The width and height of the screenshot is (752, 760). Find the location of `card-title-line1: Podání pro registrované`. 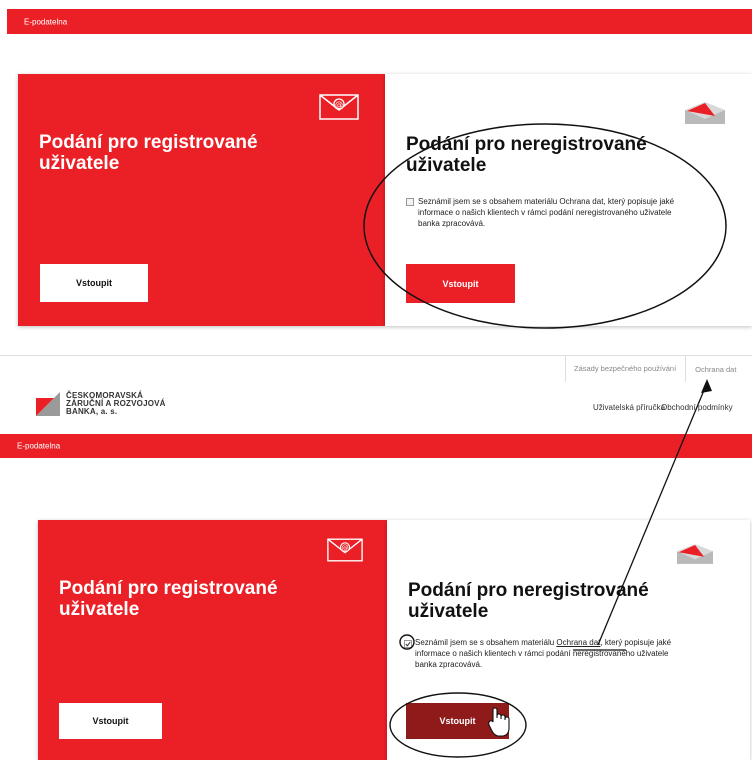

card-title-line1: Podání pro registrované is located at coordinates (148, 142).